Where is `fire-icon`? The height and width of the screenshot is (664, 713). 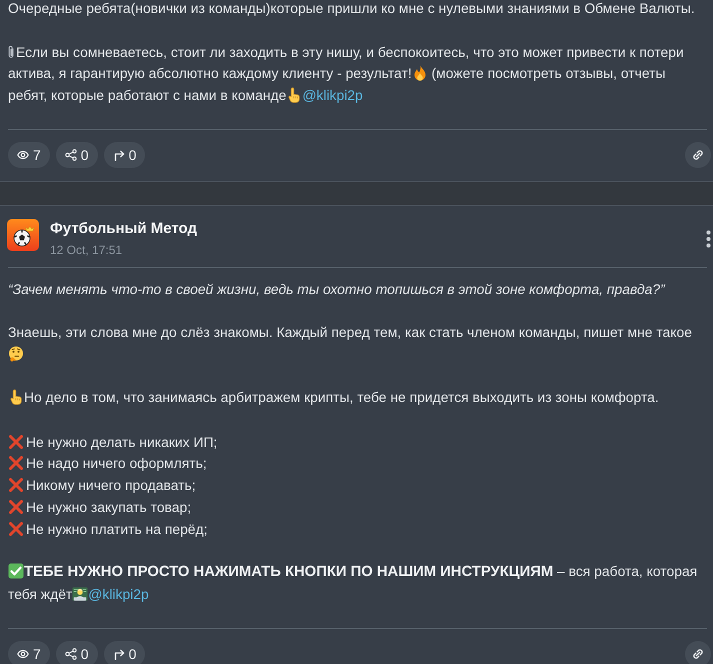 fire-icon is located at coordinates (420, 73).